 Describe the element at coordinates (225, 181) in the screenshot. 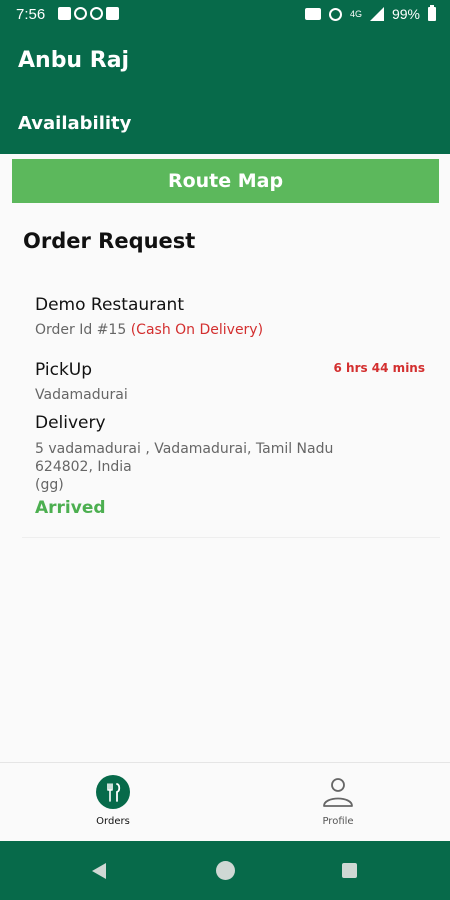

I see `route-map-button: Route Map` at that location.